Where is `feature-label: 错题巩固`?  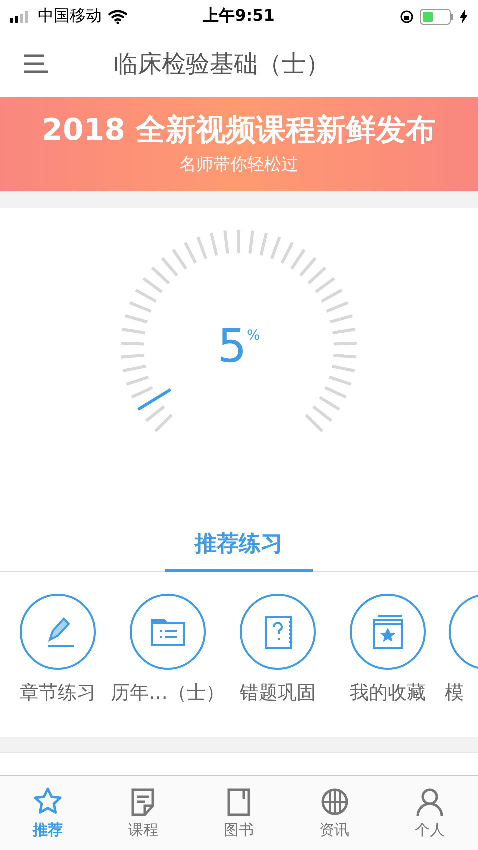 feature-label: 错题巩固 is located at coordinates (278, 693).